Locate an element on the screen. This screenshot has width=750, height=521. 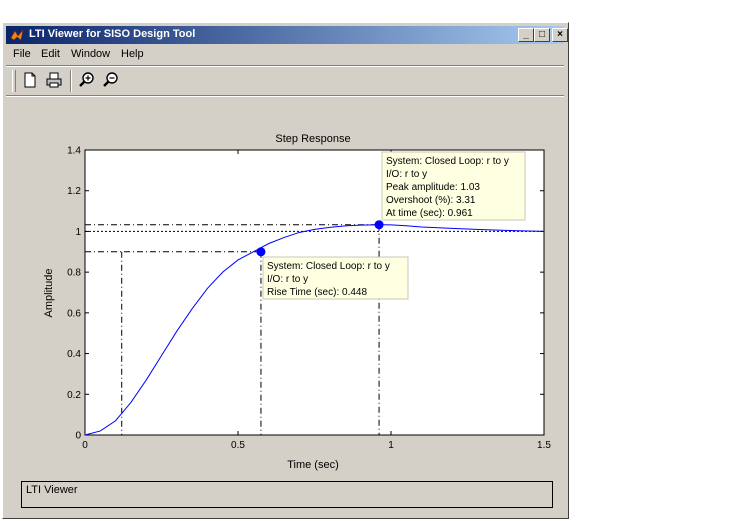
peak-annotation-line: At time (sec): 0.961 is located at coordinates (429, 213).